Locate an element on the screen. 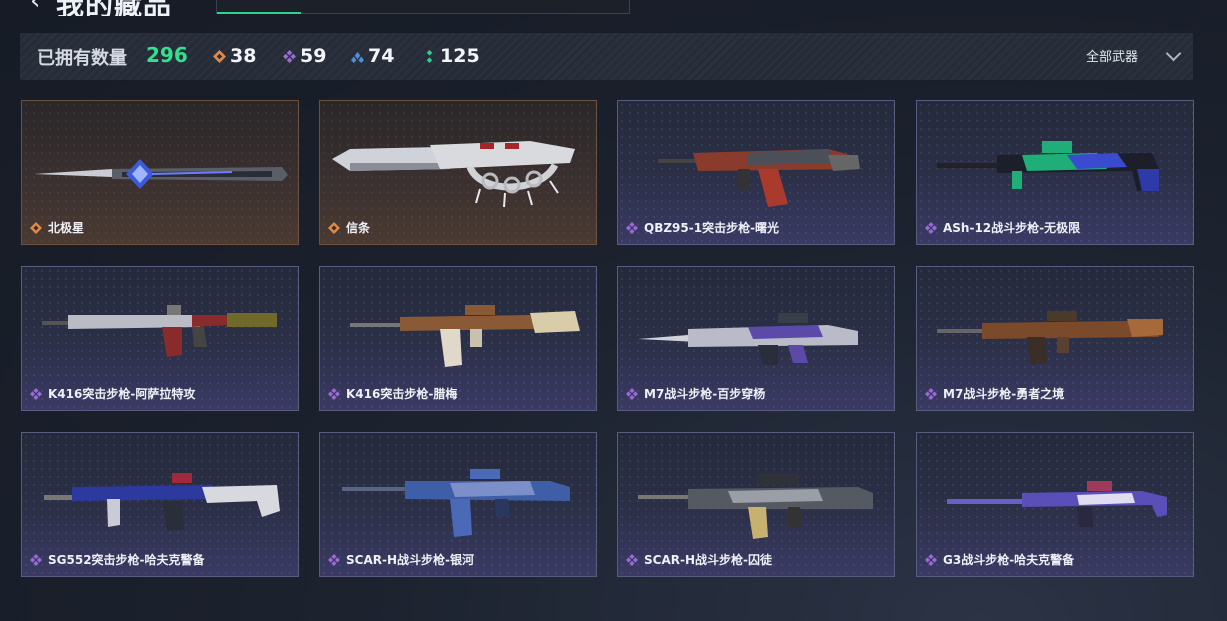 The height and width of the screenshot is (621, 1227). stat-value: 125 is located at coordinates (460, 56).